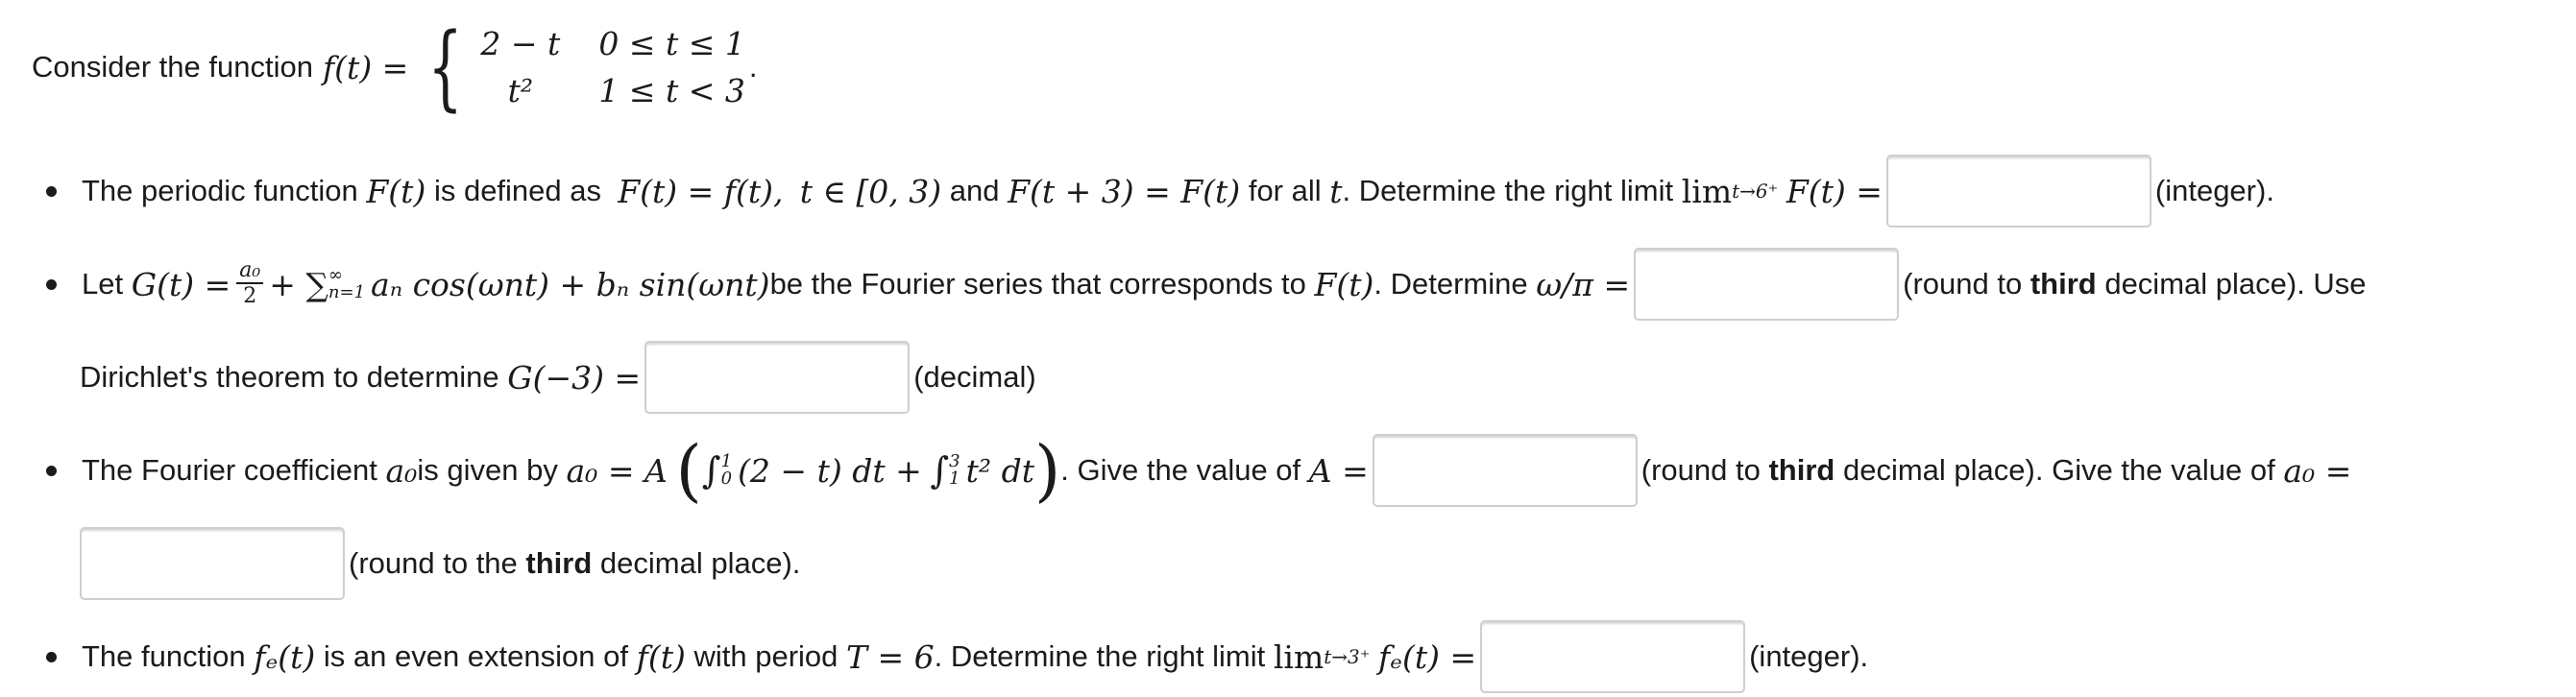 The height and width of the screenshot is (697, 2576). I want to click on q1-lim: lim, so click(1707, 191).